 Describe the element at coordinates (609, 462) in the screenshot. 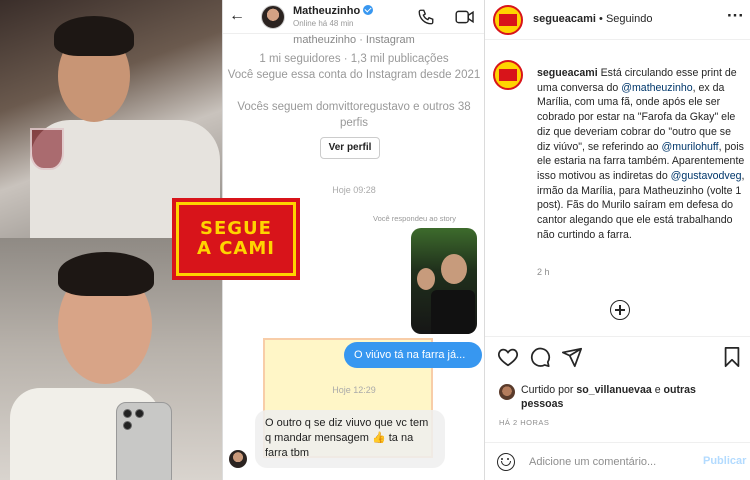

I see `comment-input` at that location.